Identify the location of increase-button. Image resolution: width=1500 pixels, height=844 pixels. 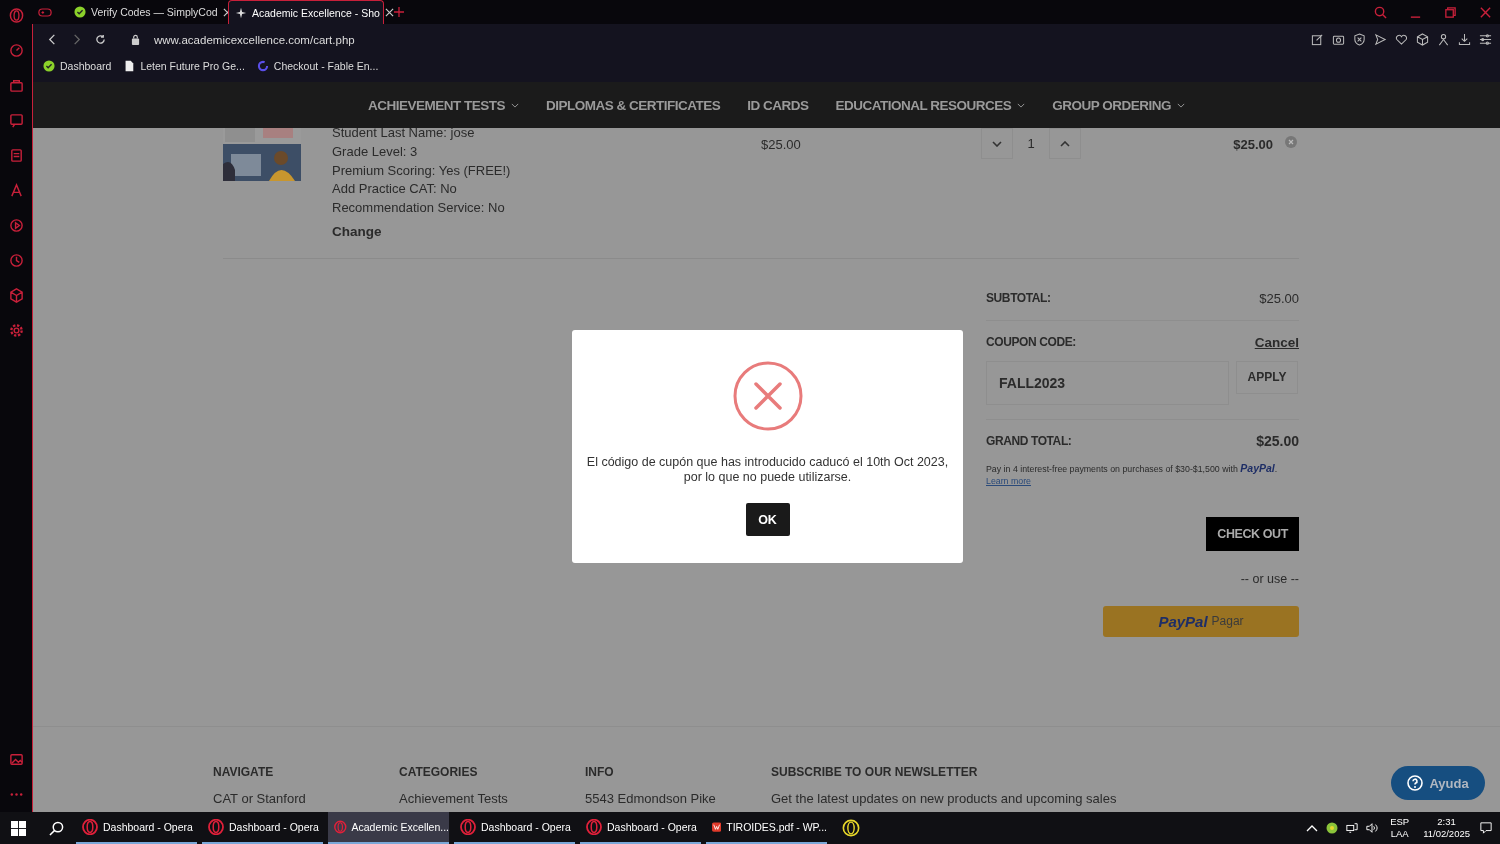
(1065, 143).